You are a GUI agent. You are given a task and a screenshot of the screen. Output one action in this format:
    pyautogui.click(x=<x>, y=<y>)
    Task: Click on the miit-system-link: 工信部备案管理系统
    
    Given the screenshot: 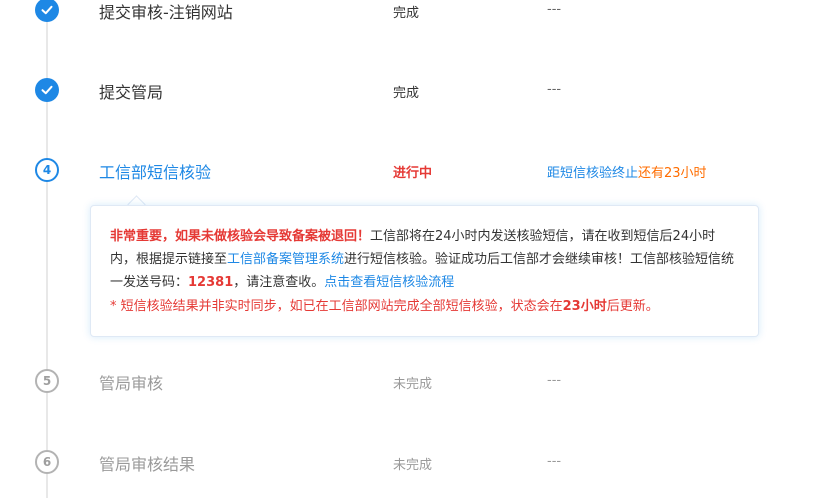 What is the action you would take?
    pyautogui.click(x=285, y=259)
    